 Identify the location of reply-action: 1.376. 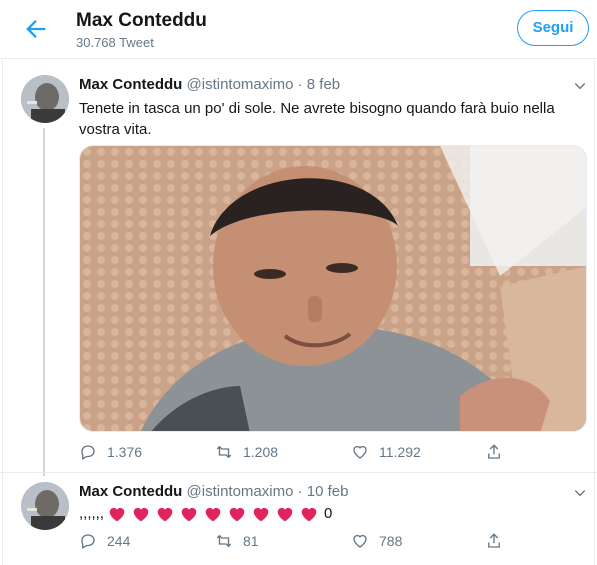
(110, 452).